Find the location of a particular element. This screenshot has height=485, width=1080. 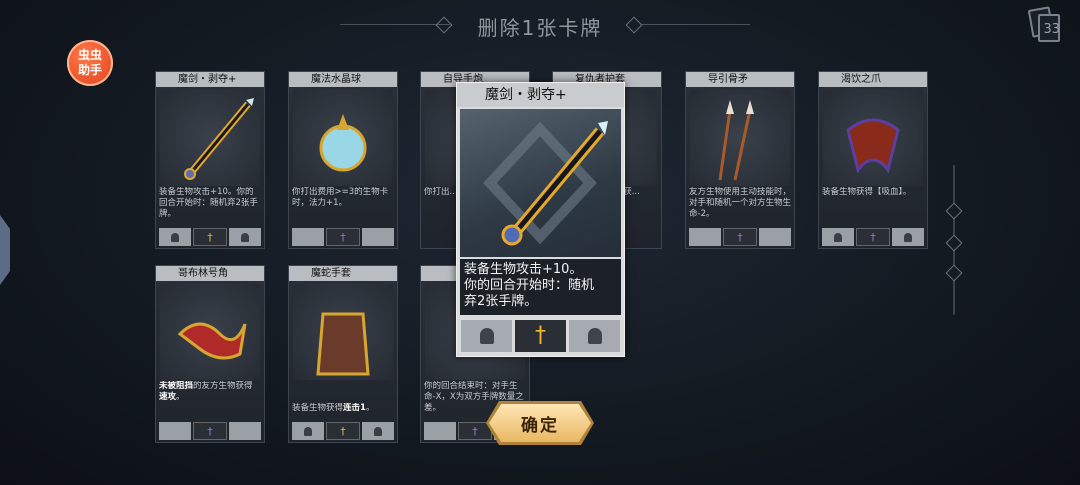

popup-desc-line-3: 弃2张手牌。 is located at coordinates (501, 301).